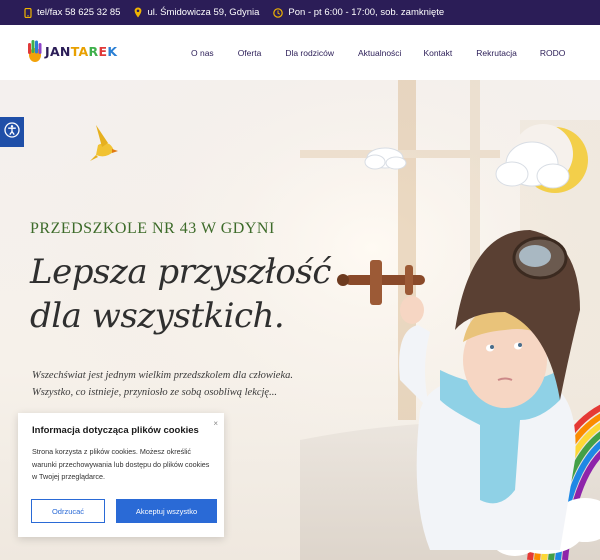  I want to click on menu-item-rekrutacja: Rekrutacja, so click(496, 53).